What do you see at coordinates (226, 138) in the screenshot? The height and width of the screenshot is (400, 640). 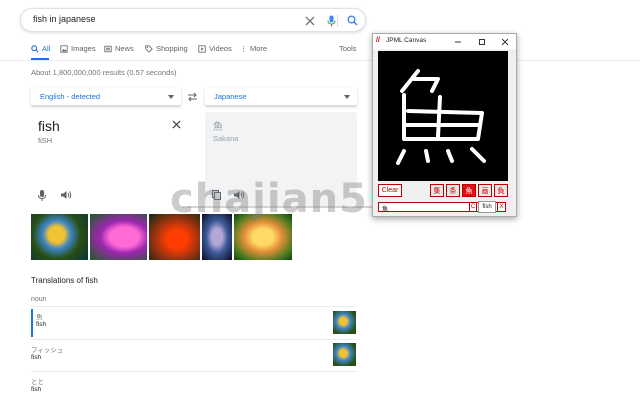 I see `target-romaji: Sakana` at bounding box center [226, 138].